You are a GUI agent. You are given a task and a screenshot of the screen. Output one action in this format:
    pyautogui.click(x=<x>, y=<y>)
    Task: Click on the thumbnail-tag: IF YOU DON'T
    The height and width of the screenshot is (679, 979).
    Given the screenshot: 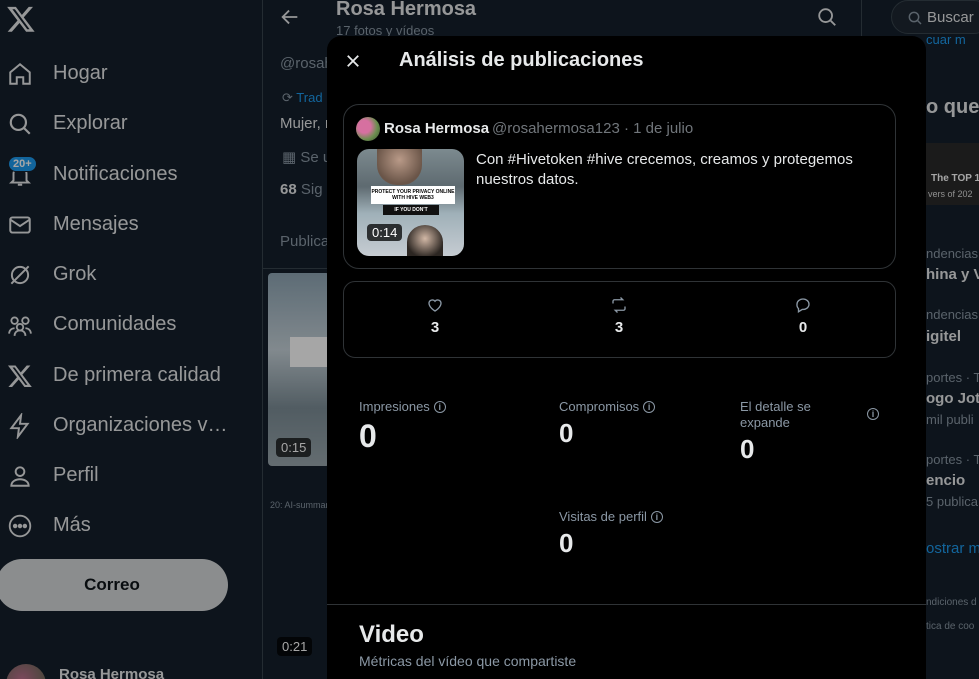 What is the action you would take?
    pyautogui.click(x=411, y=210)
    